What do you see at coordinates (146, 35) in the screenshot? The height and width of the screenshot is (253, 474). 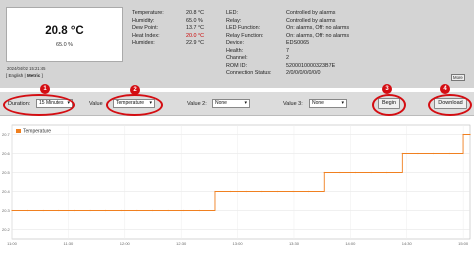 I see `heatindex-label: Heat Index:` at bounding box center [146, 35].